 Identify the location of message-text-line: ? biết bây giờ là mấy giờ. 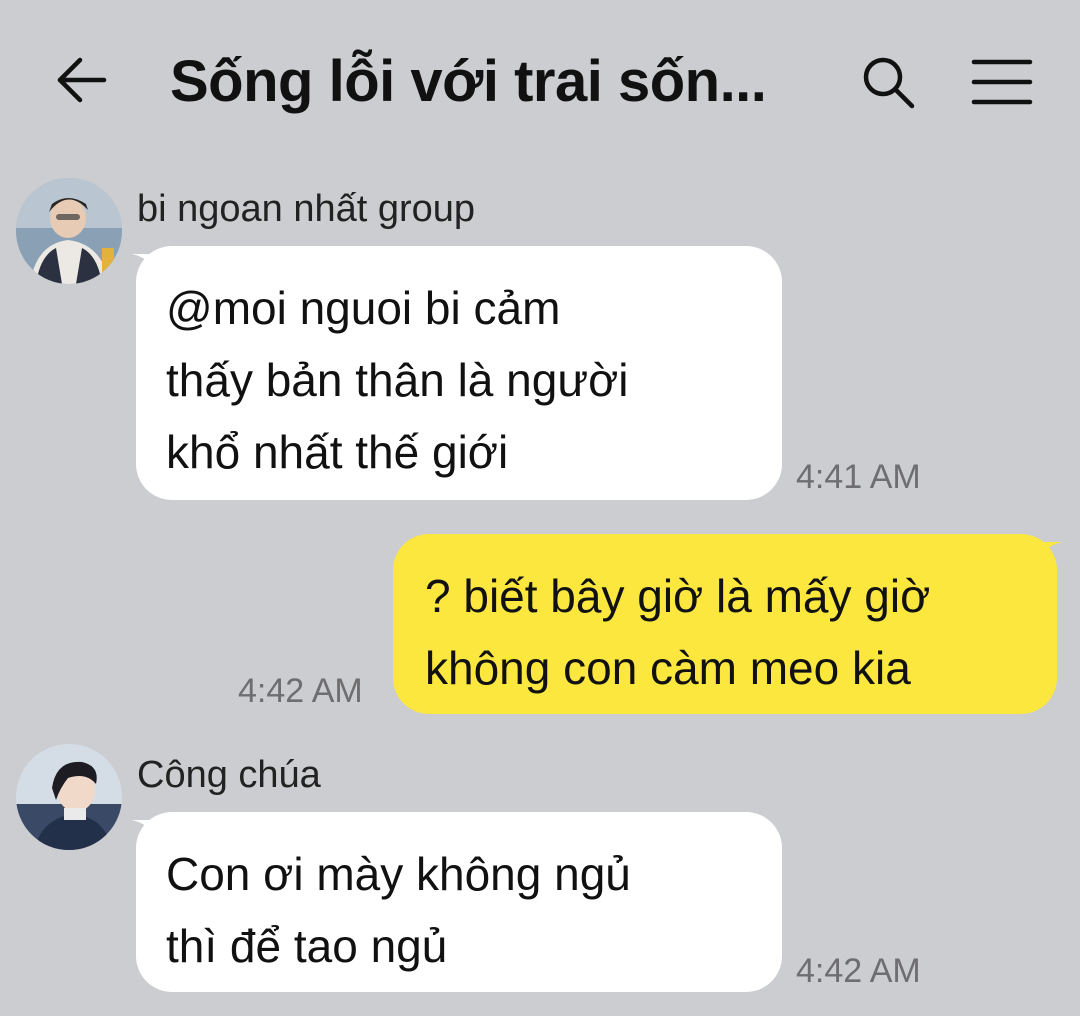
(678, 596).